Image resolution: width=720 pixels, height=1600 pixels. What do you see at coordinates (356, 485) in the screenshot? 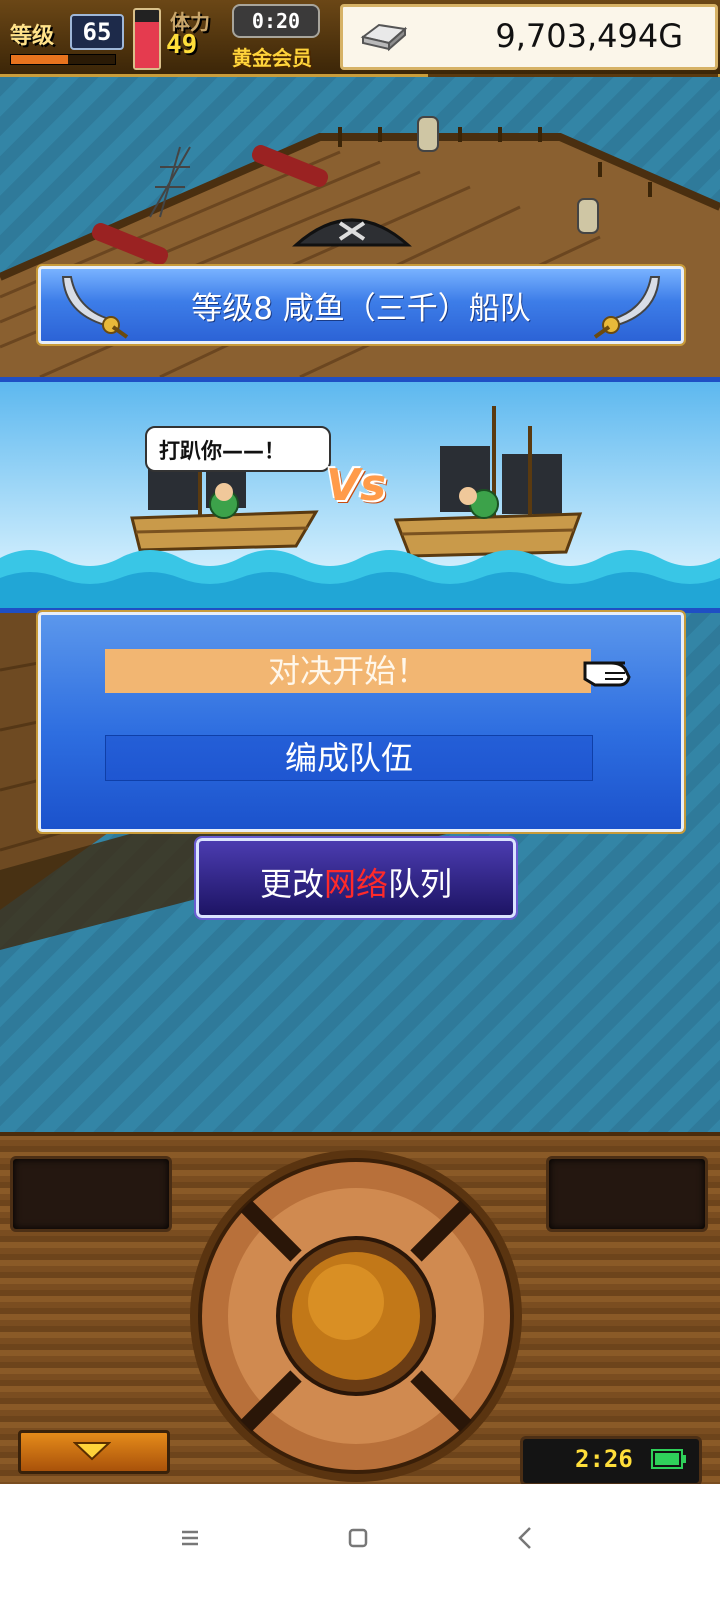
I see `vs-label: Vs` at bounding box center [356, 485].